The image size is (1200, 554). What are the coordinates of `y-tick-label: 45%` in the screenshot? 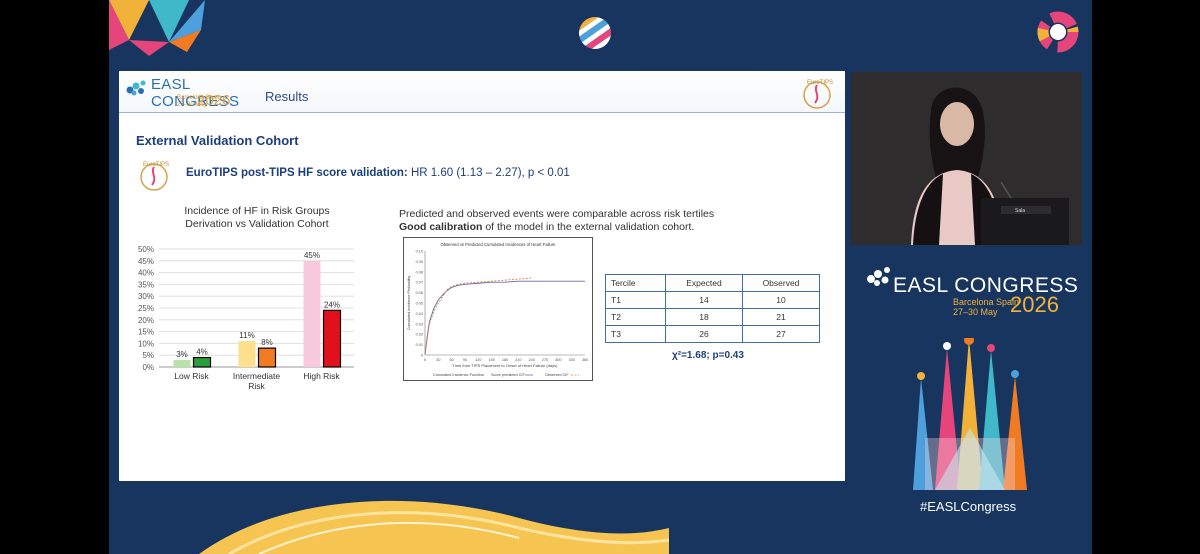 It's located at (146, 261).